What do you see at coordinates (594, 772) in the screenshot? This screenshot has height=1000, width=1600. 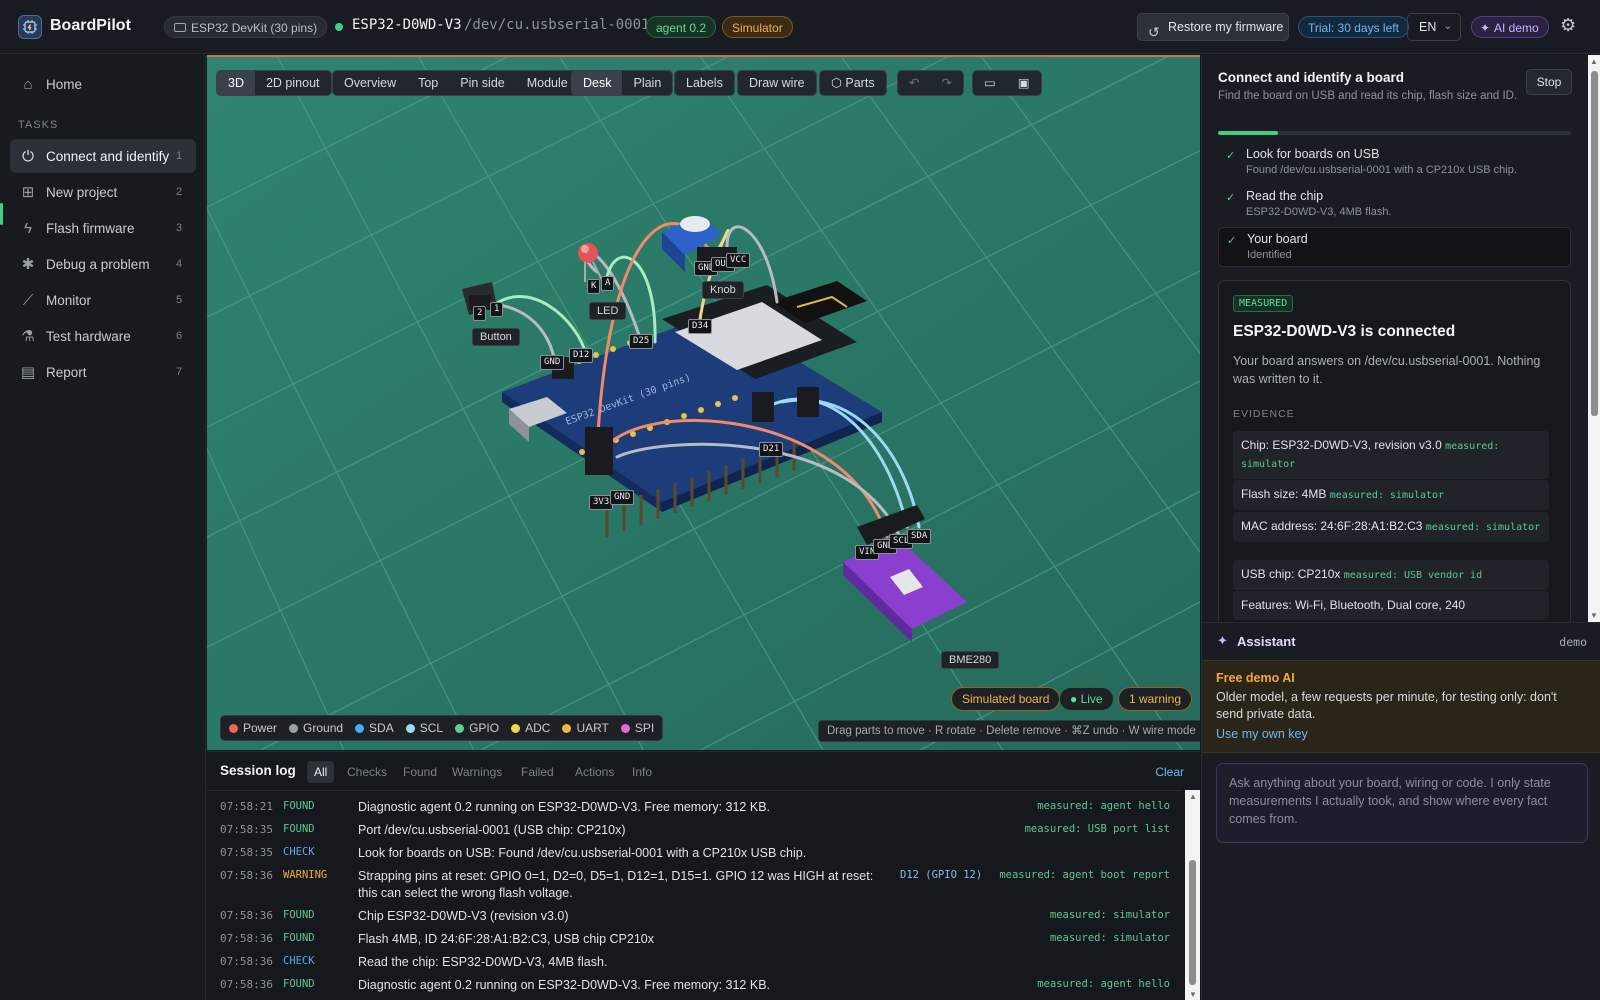 I see `log-tab-actions: Actions` at bounding box center [594, 772].